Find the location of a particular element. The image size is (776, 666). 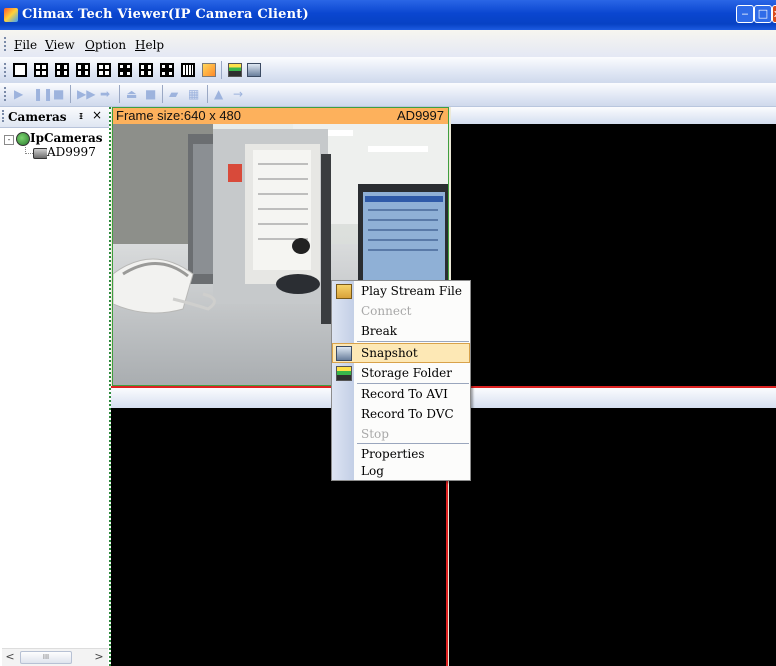

snapshot-icon is located at coordinates (254, 70).